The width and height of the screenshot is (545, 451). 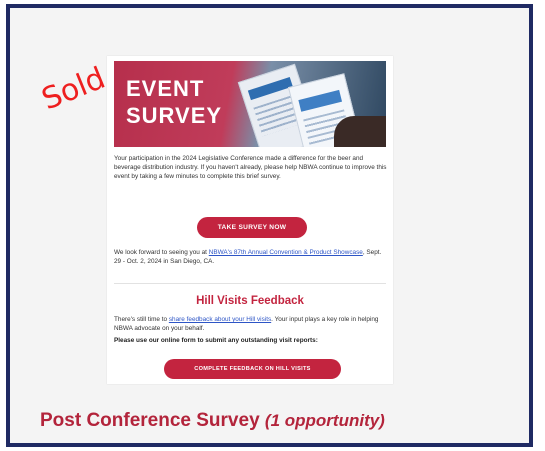 I want to click on slide-caption: Post Conference Survey (1 opportunity), so click(x=212, y=421).